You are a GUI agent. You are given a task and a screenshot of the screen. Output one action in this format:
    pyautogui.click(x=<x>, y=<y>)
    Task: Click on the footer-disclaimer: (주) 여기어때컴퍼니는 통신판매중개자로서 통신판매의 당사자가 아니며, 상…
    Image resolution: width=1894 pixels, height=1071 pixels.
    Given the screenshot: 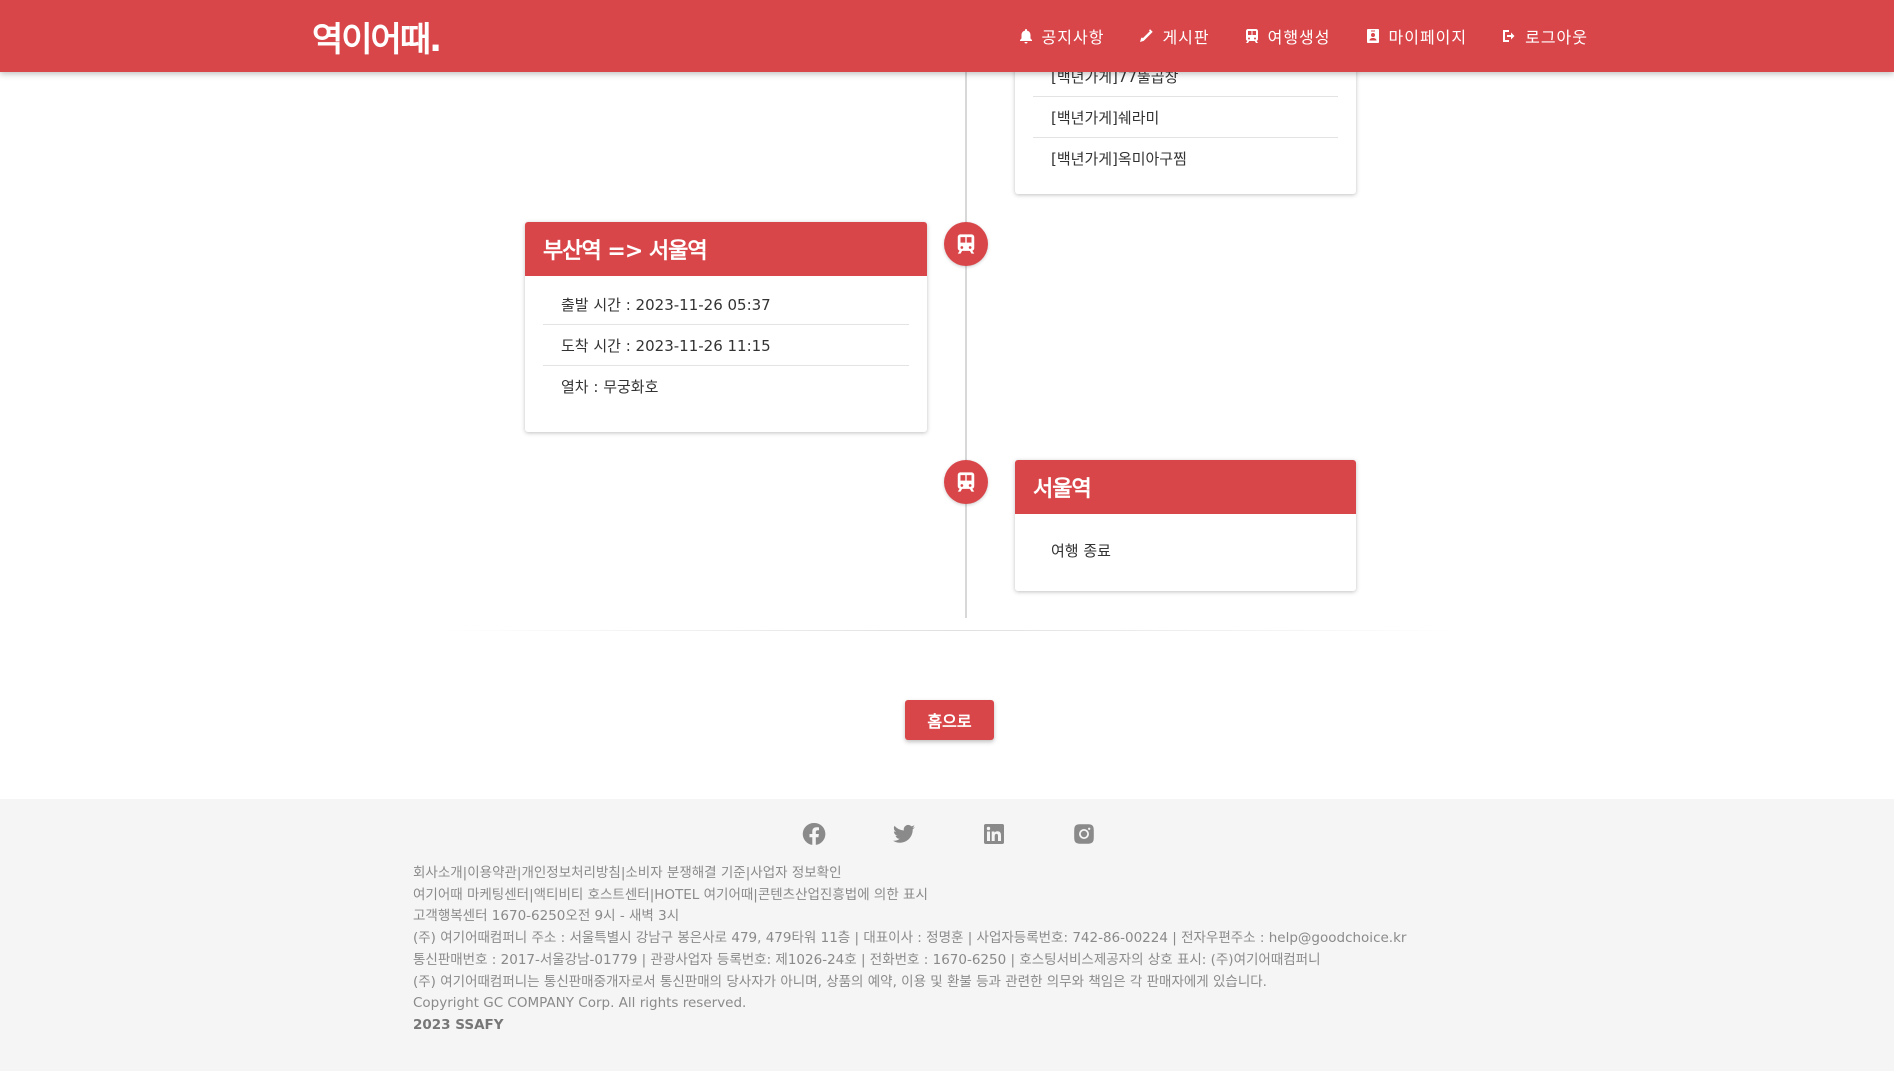 What is the action you would take?
    pyautogui.click(x=840, y=981)
    